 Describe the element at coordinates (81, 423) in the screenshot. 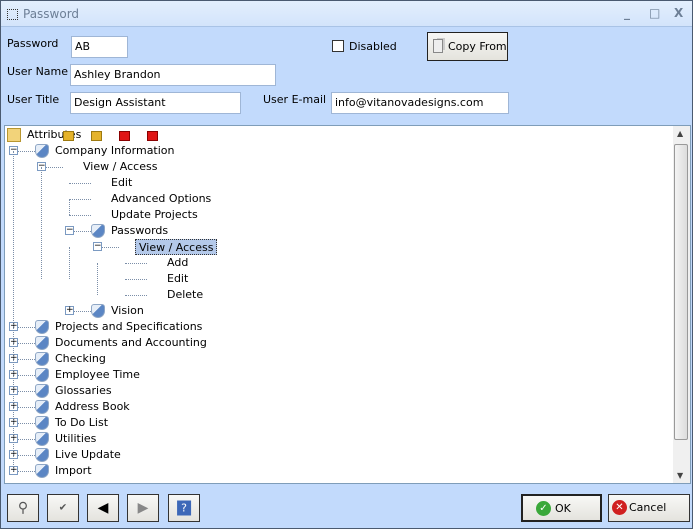

I see `tree-item: To Do List` at that location.